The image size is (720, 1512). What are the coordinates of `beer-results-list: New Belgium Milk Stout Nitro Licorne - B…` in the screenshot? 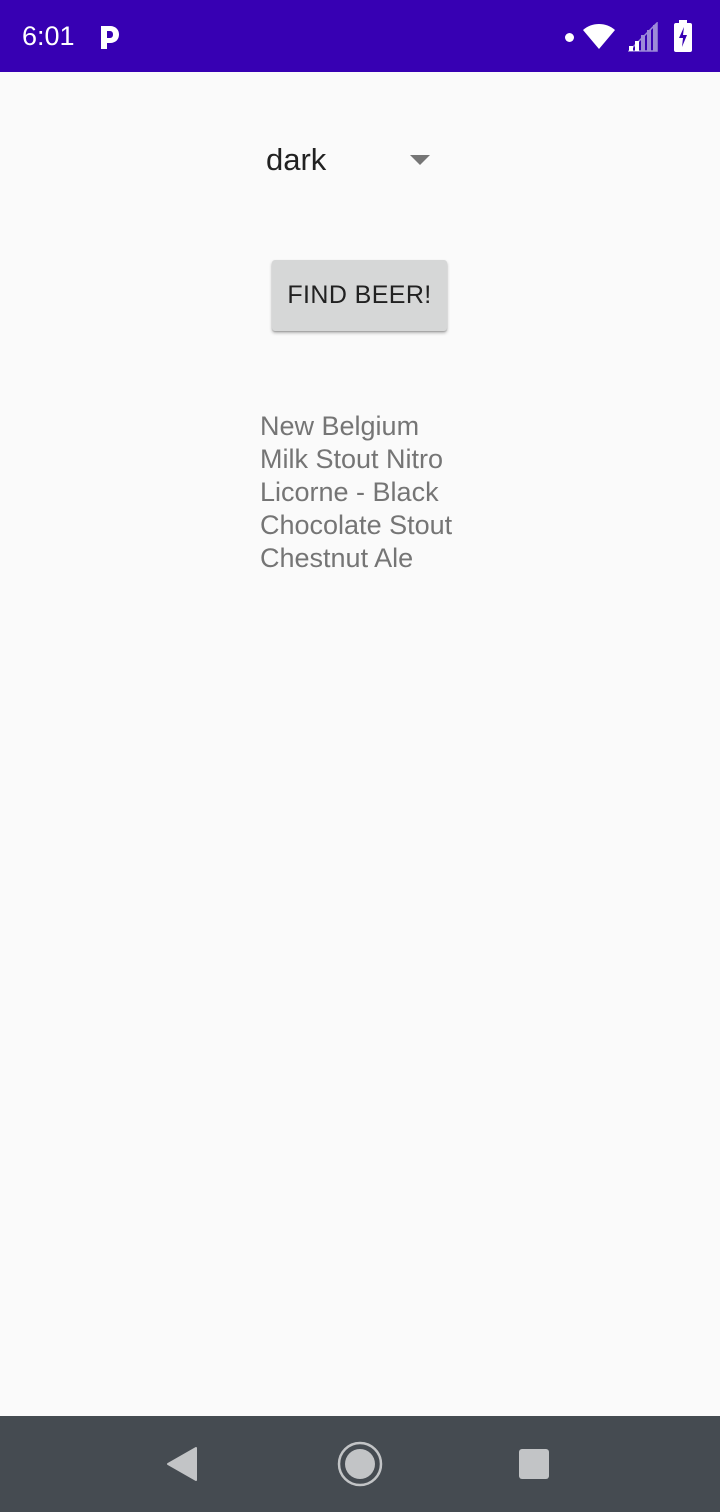 It's located at (410, 492).